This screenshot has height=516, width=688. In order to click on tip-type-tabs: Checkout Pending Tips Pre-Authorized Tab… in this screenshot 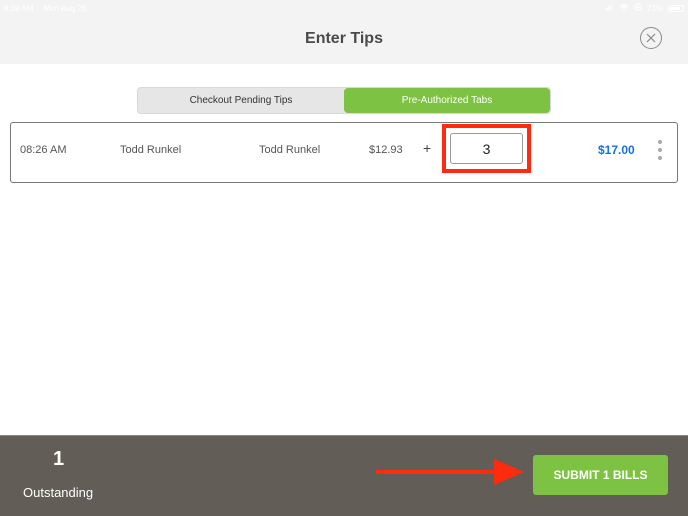, I will do `click(344, 100)`.